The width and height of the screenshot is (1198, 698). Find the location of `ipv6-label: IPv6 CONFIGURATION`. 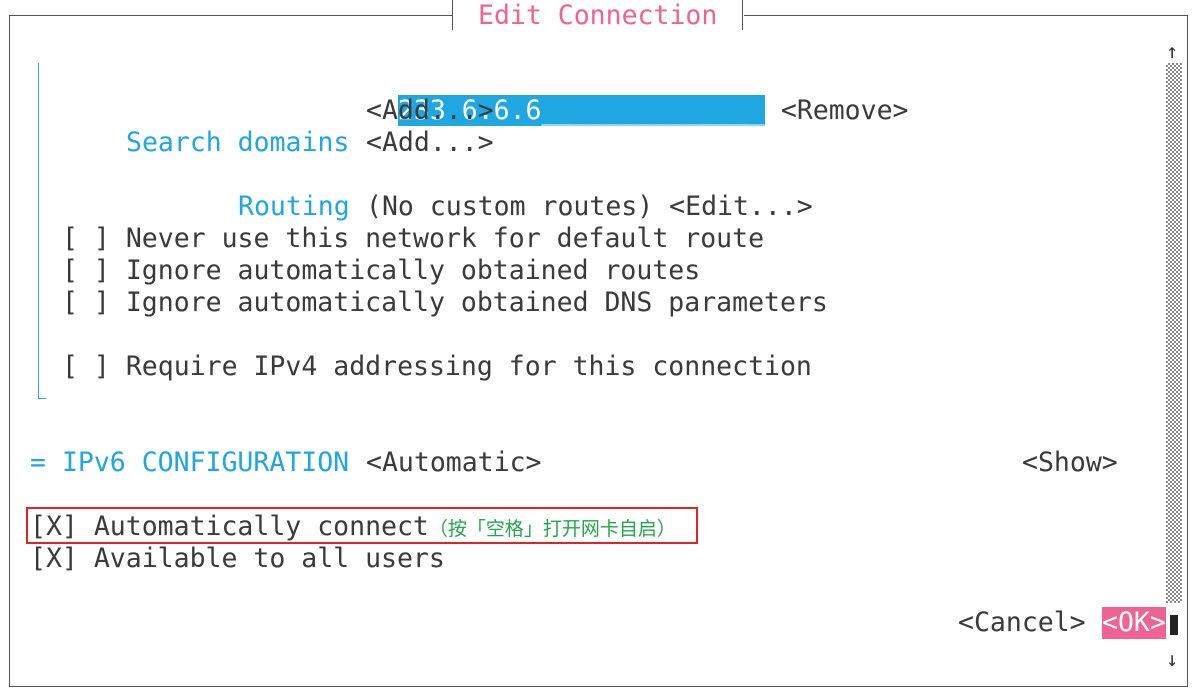

ipv6-label: IPv6 CONFIGURATION is located at coordinates (205, 462).